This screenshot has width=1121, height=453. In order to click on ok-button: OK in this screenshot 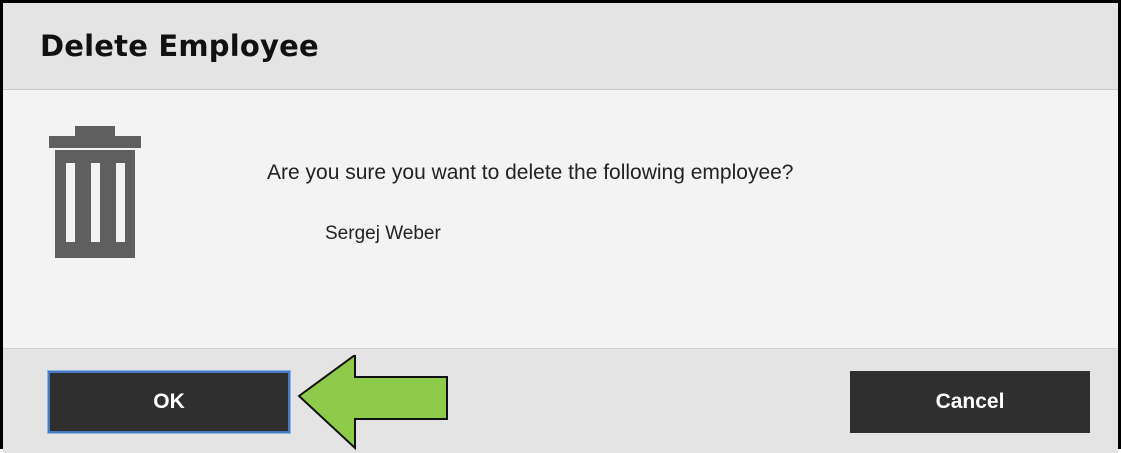, I will do `click(169, 402)`.